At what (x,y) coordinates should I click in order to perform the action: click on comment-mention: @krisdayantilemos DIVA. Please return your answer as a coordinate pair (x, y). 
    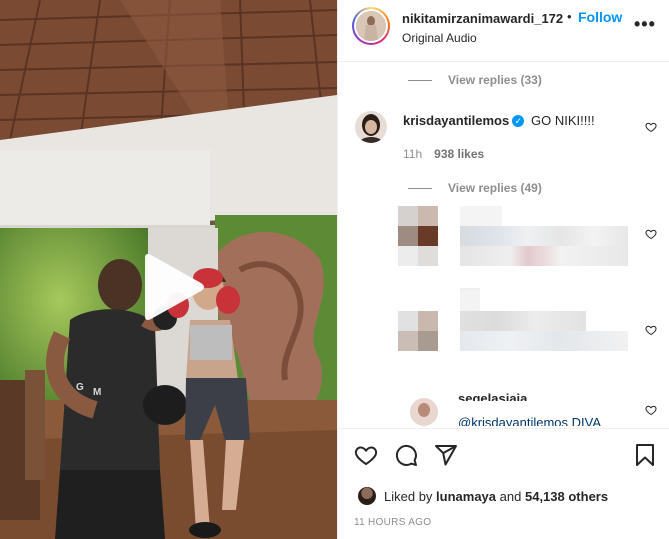
    Looking at the image, I should click on (529, 420).